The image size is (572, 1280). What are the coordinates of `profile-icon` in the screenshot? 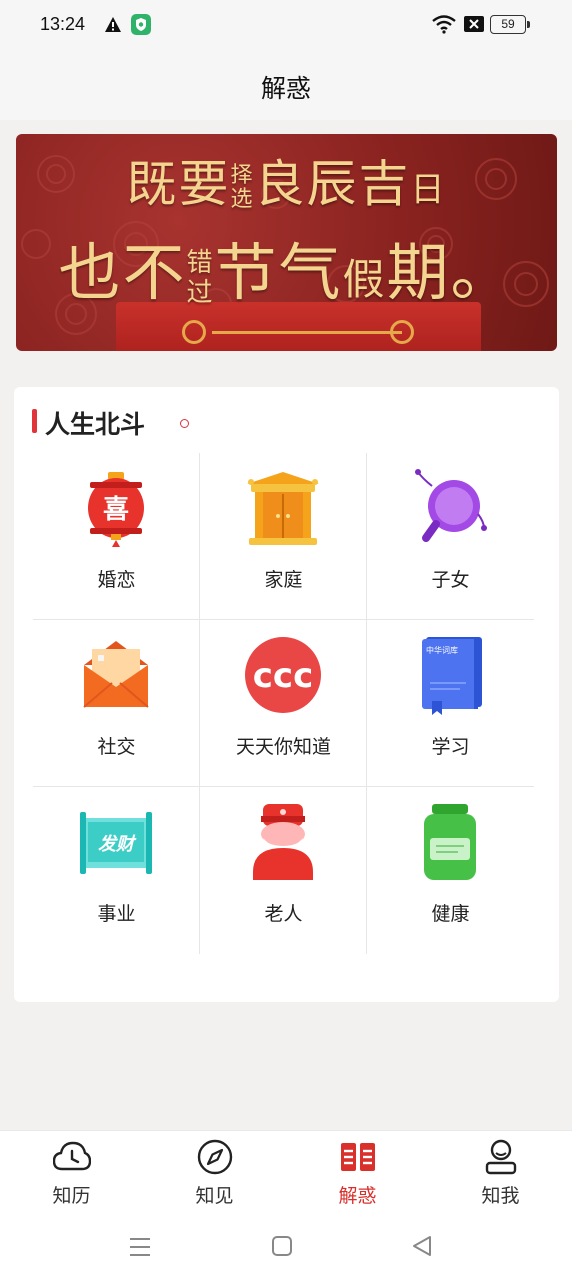 It's located at (501, 1157).